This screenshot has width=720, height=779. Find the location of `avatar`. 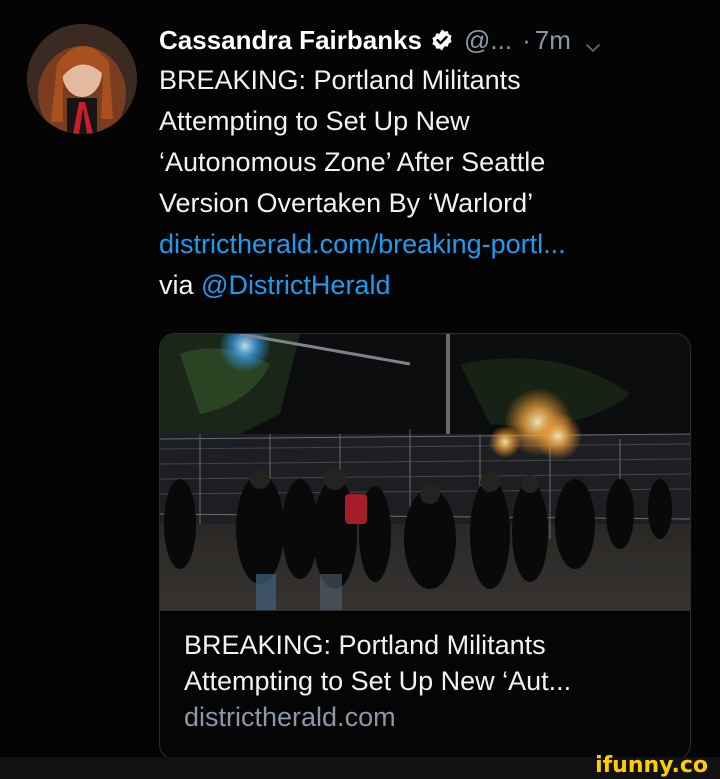

avatar is located at coordinates (82, 79).